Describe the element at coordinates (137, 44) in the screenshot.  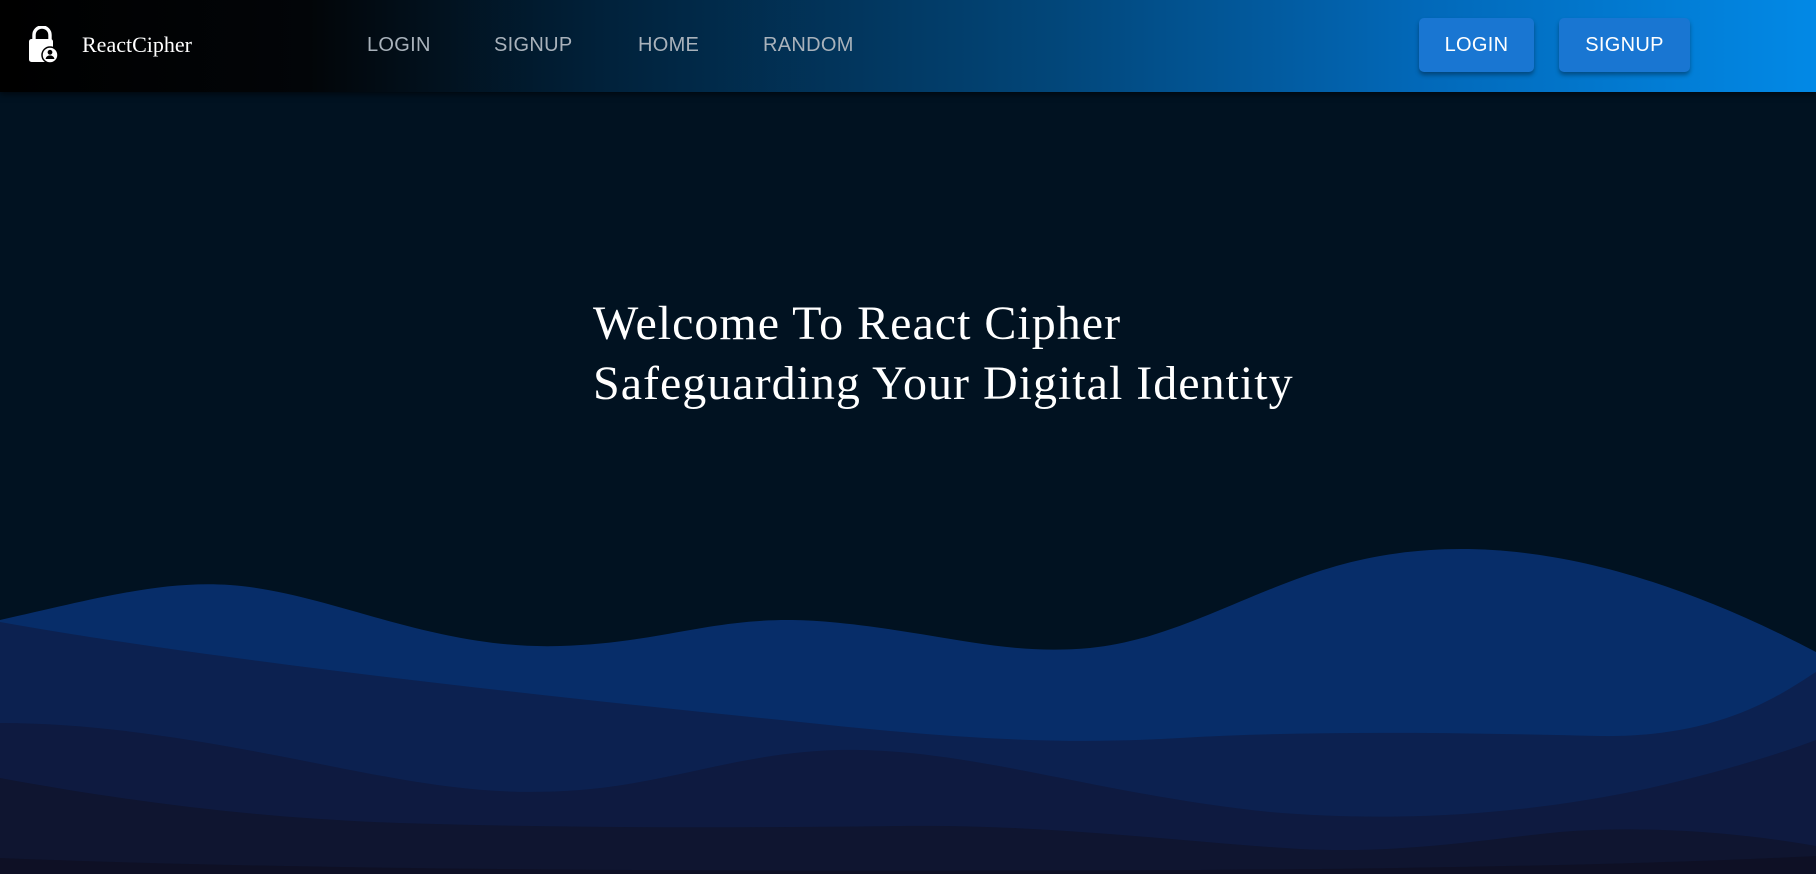
I see `brand-name: ReactCipher` at that location.